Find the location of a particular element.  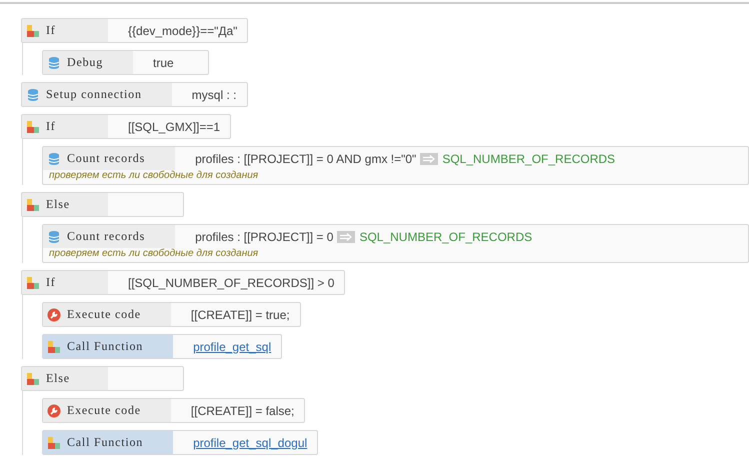

function-link: profile_get_sql is located at coordinates (232, 347).